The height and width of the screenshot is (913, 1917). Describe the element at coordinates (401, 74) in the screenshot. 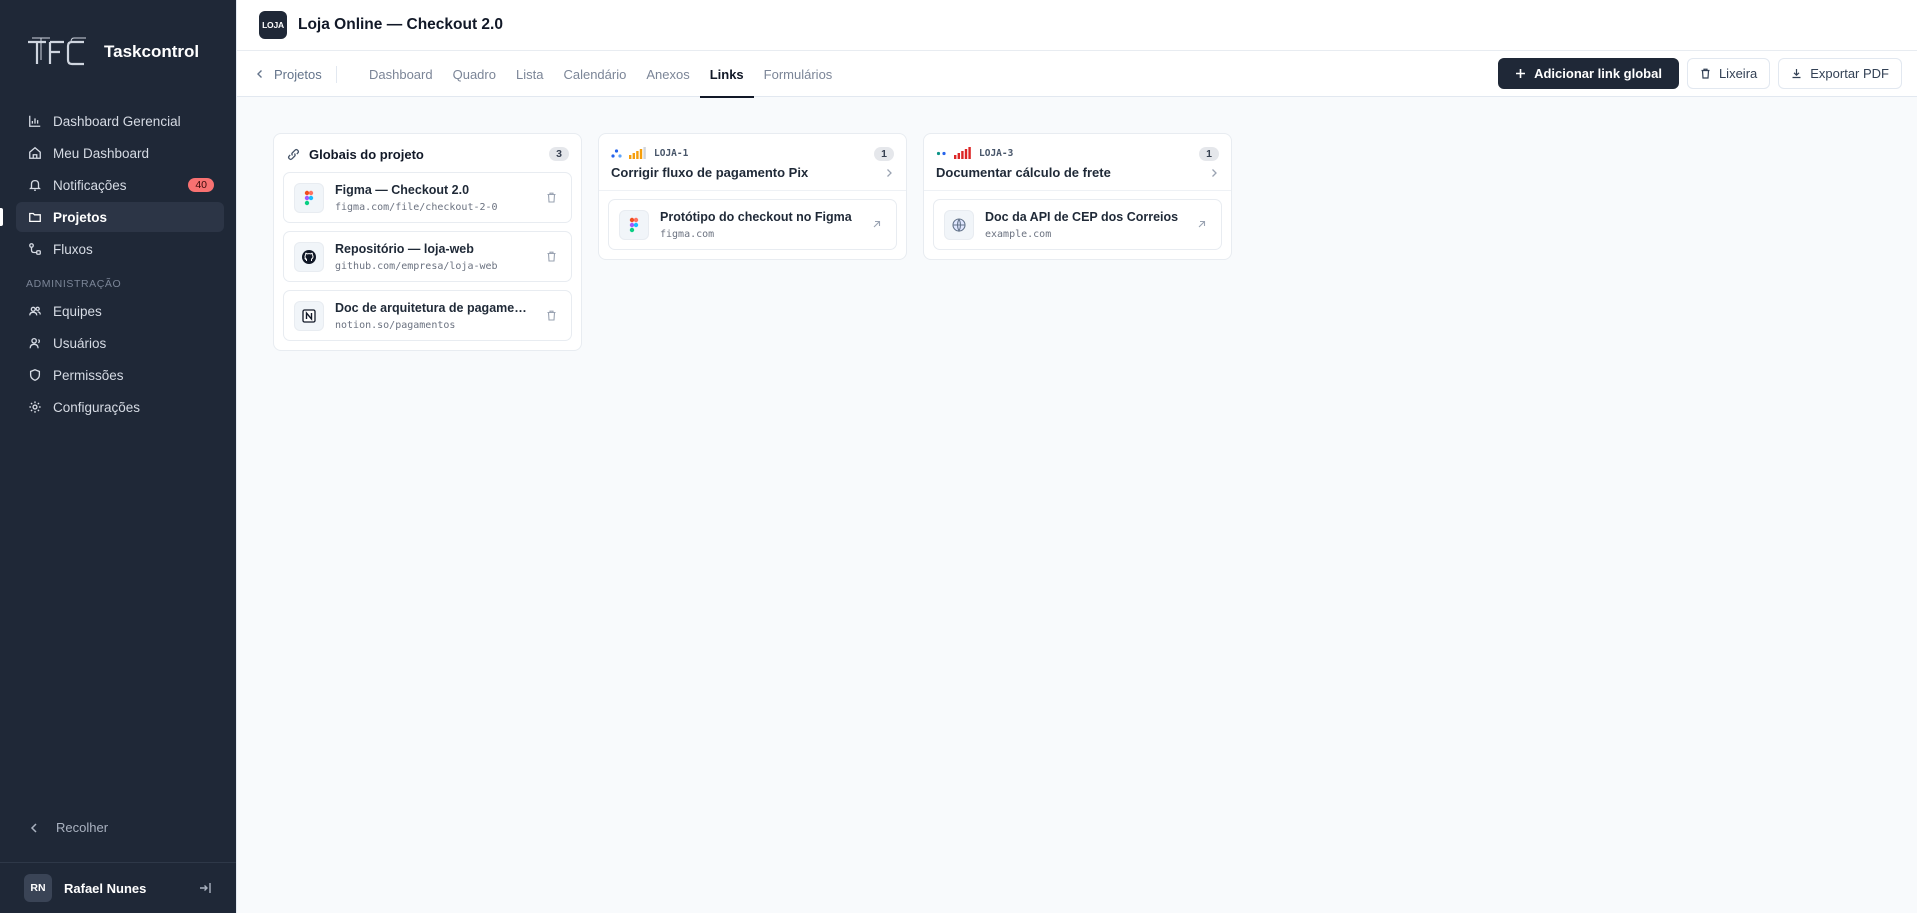

I see `tab-dashboard: Dashboard` at that location.